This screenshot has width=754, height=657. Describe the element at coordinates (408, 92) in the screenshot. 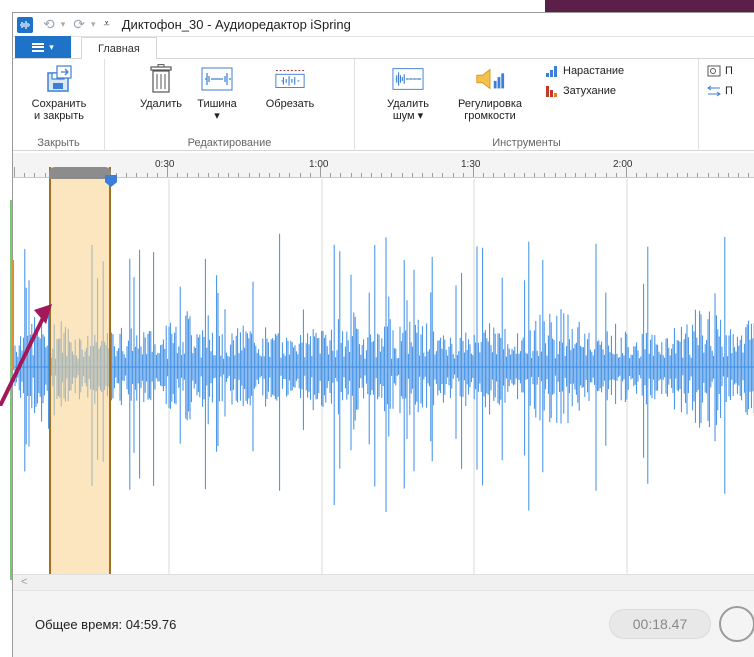

I see `remove-noise-button: Удалить шум ▾` at that location.